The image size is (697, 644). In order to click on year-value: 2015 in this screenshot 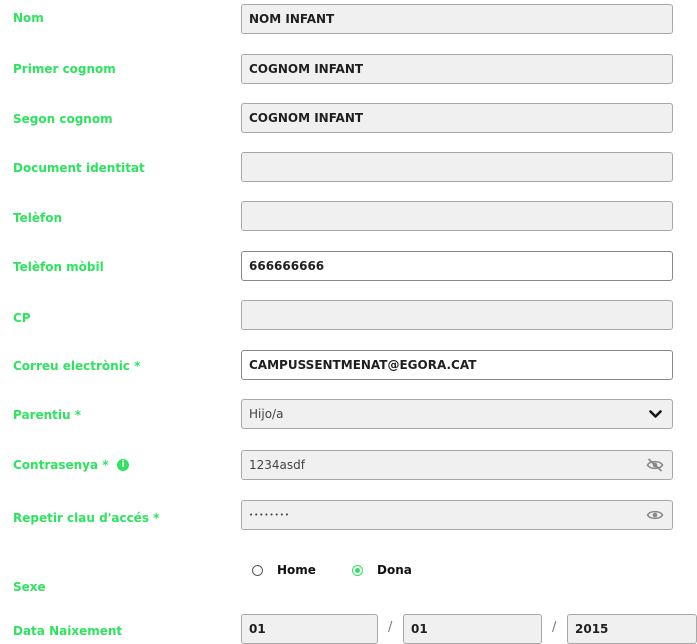, I will do `click(592, 629)`.